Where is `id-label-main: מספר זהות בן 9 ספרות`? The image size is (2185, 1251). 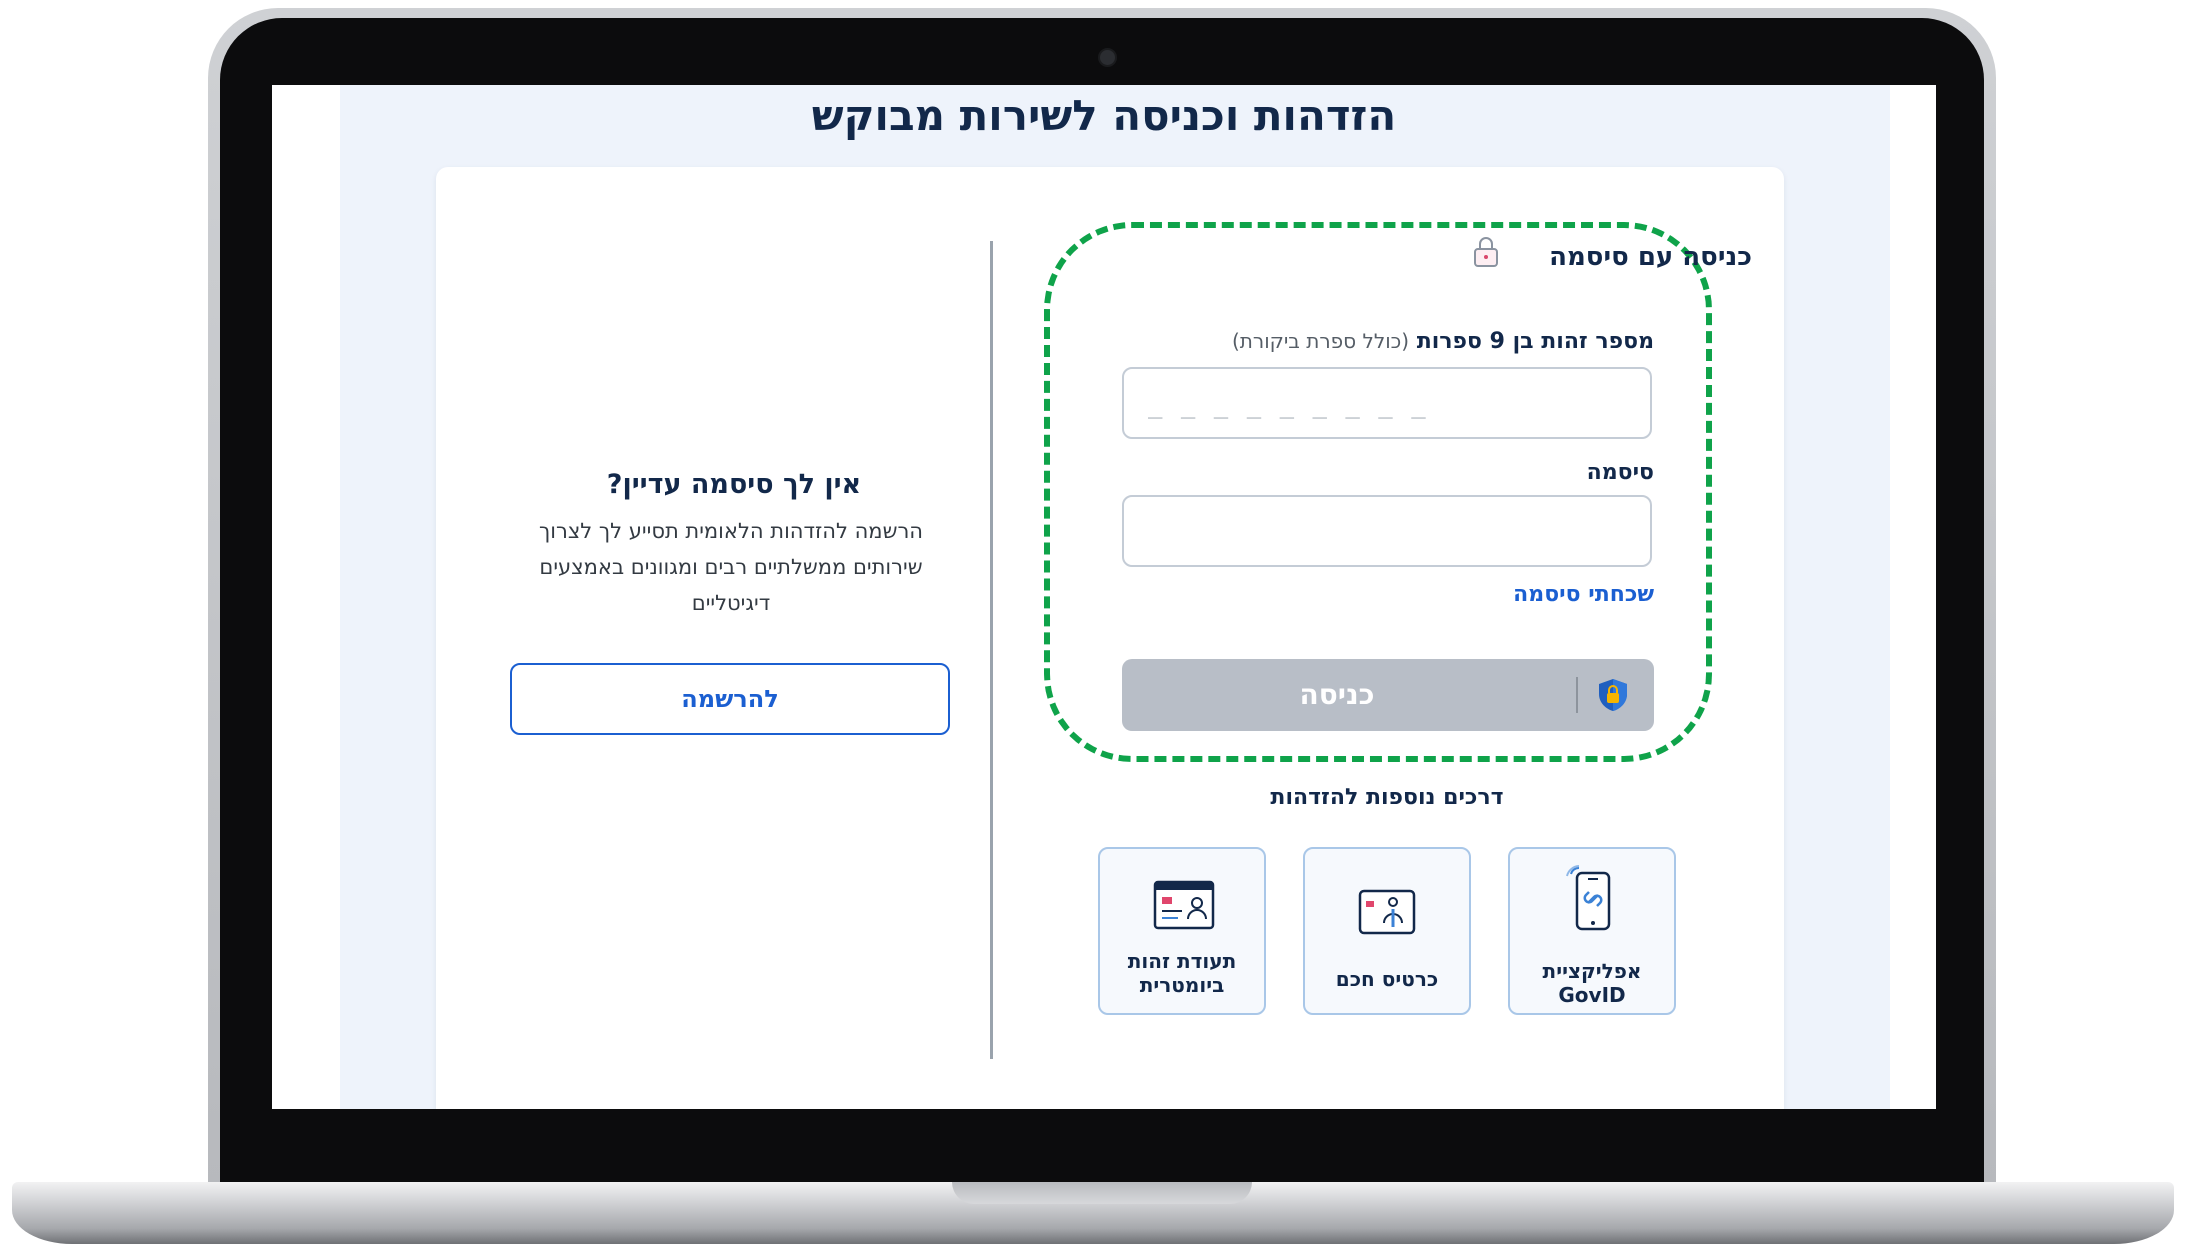 id-label-main: מספר זהות בן 9 ספרות is located at coordinates (1535, 341).